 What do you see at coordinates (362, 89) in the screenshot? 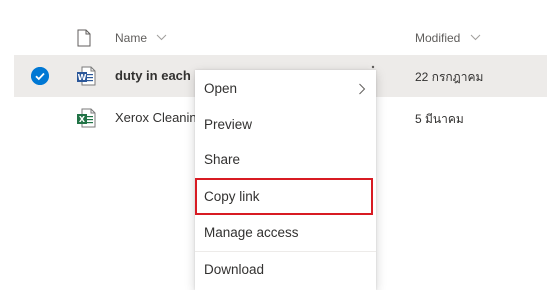
I see `chevron-right-icon` at bounding box center [362, 89].